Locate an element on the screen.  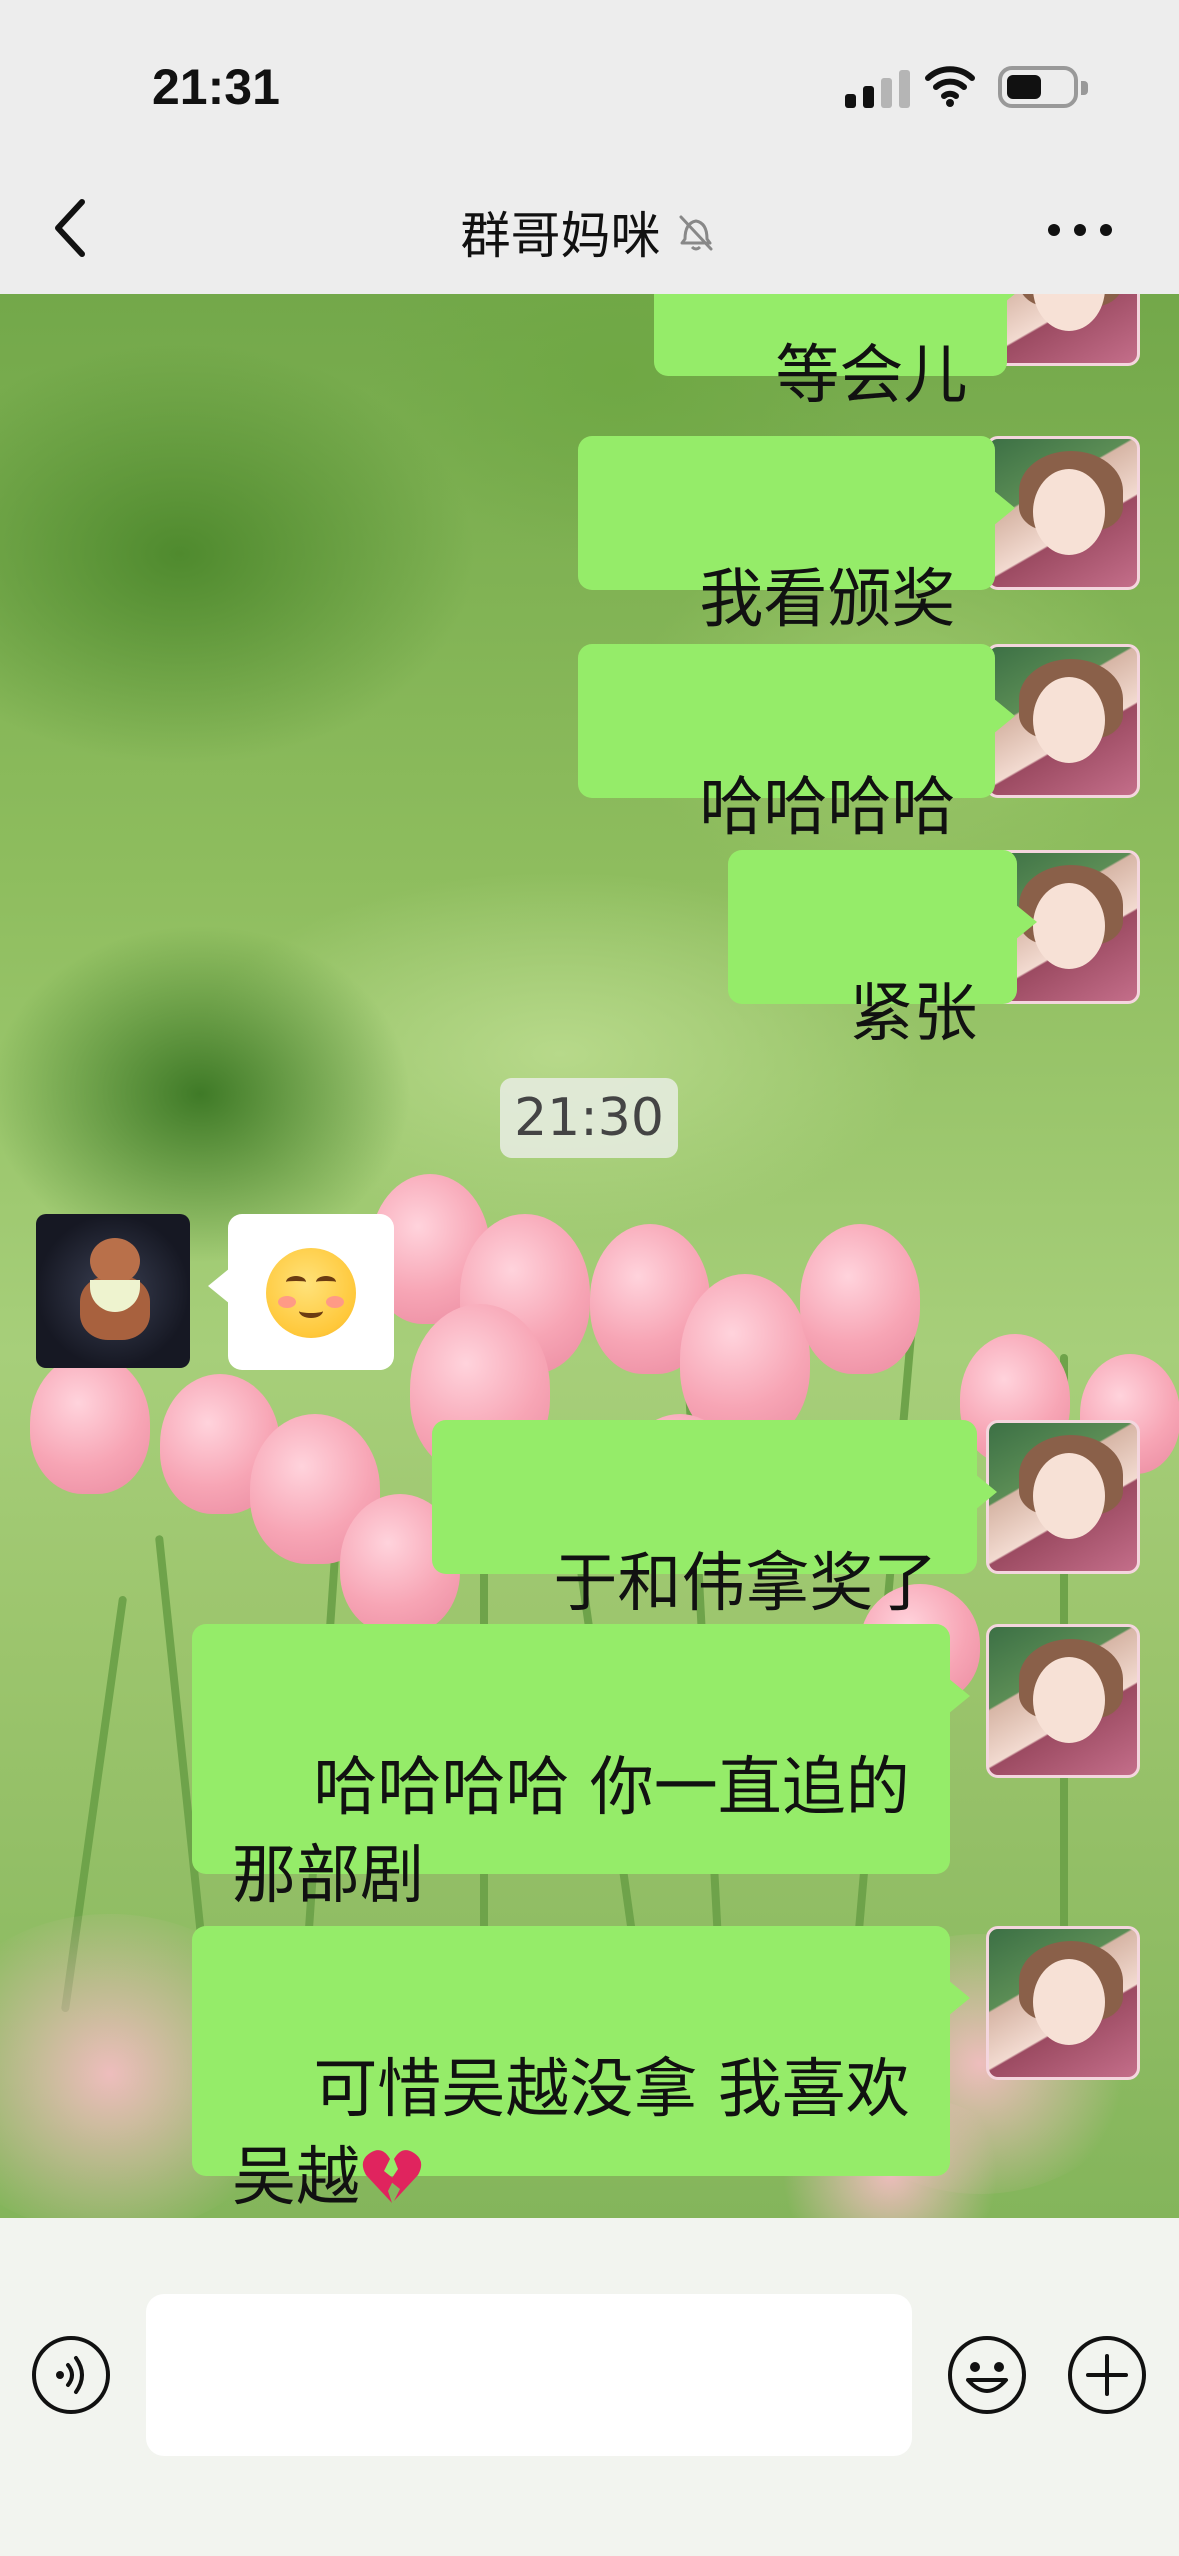
emoji-icon is located at coordinates (987, 2375).